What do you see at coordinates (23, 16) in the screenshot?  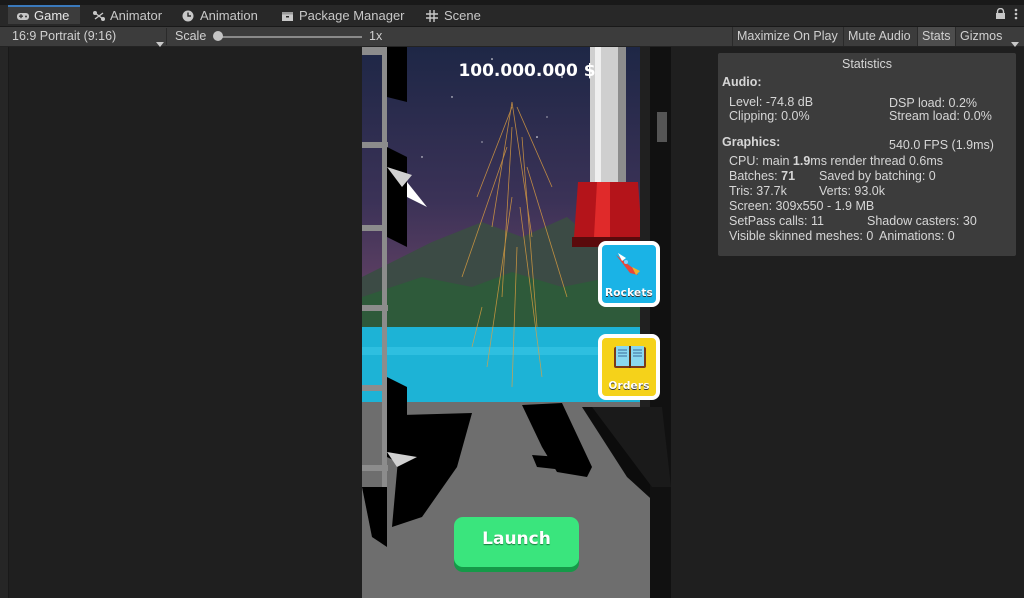 I see `gamepad-icon` at bounding box center [23, 16].